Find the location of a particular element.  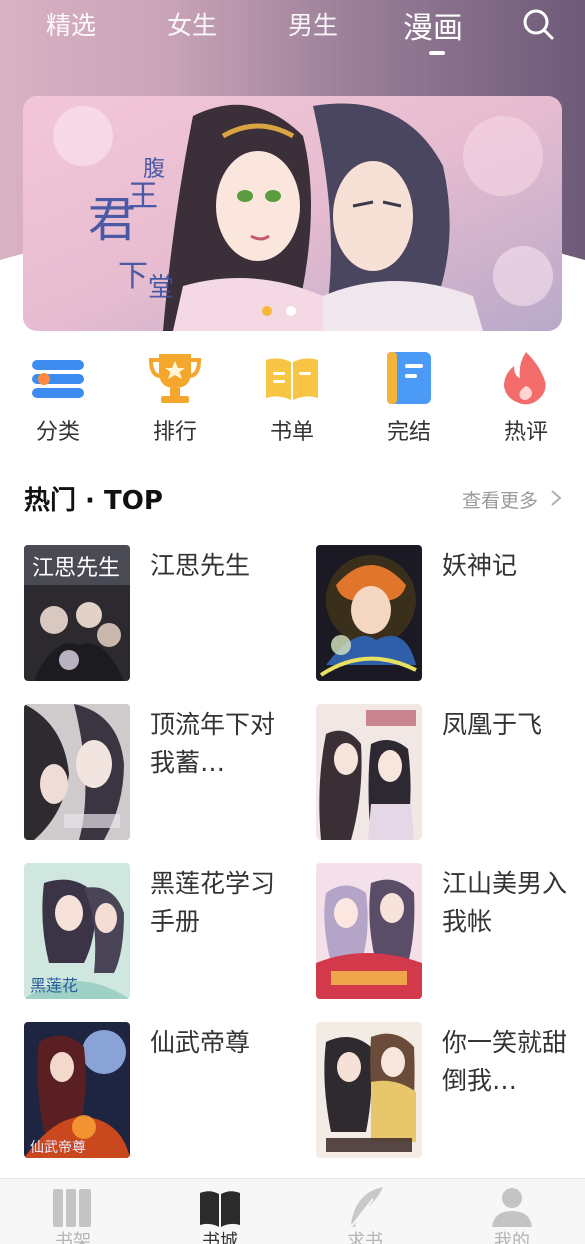

nav-profile: 我的 is located at coordinates (512, 1211).